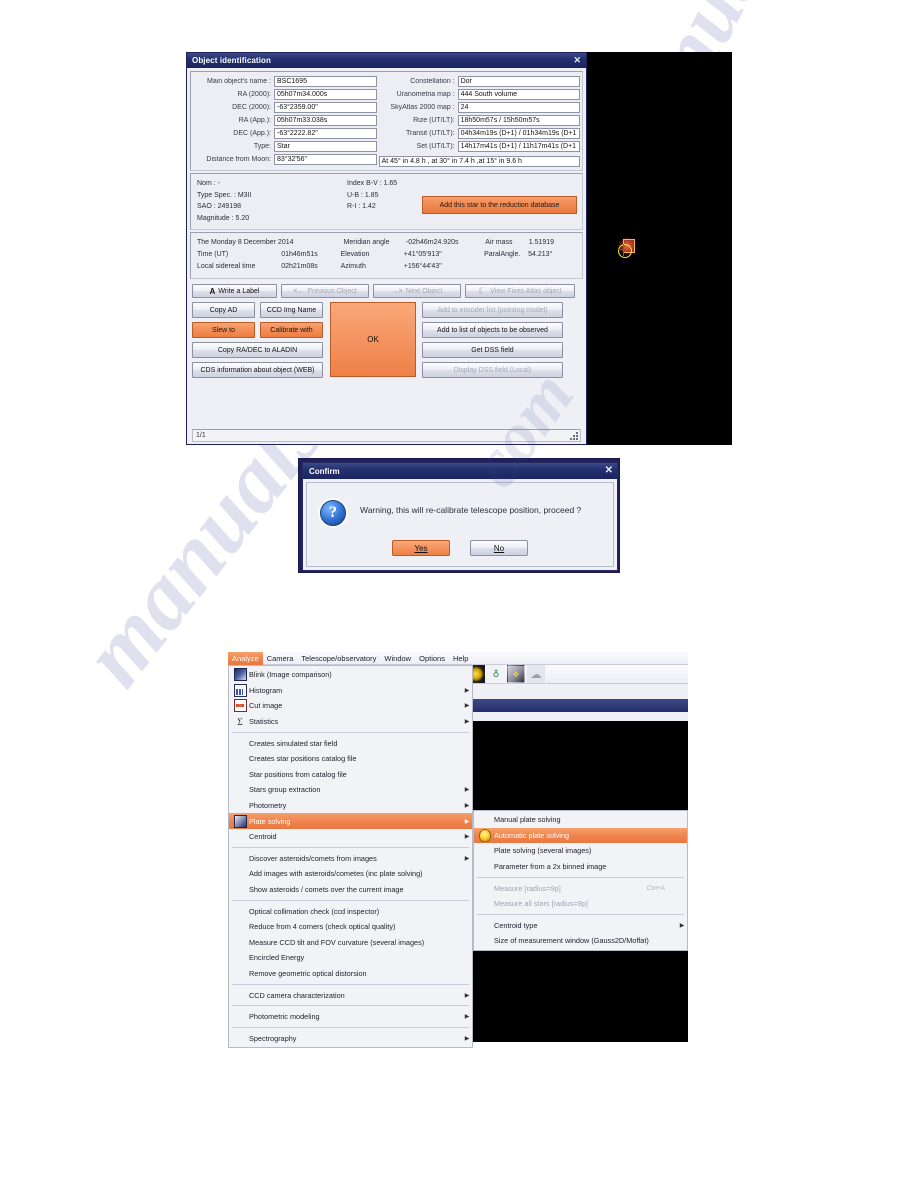 The height and width of the screenshot is (1188, 918). What do you see at coordinates (350, 837) in the screenshot?
I see `menu-item-centroid: Centroid ▶` at bounding box center [350, 837].